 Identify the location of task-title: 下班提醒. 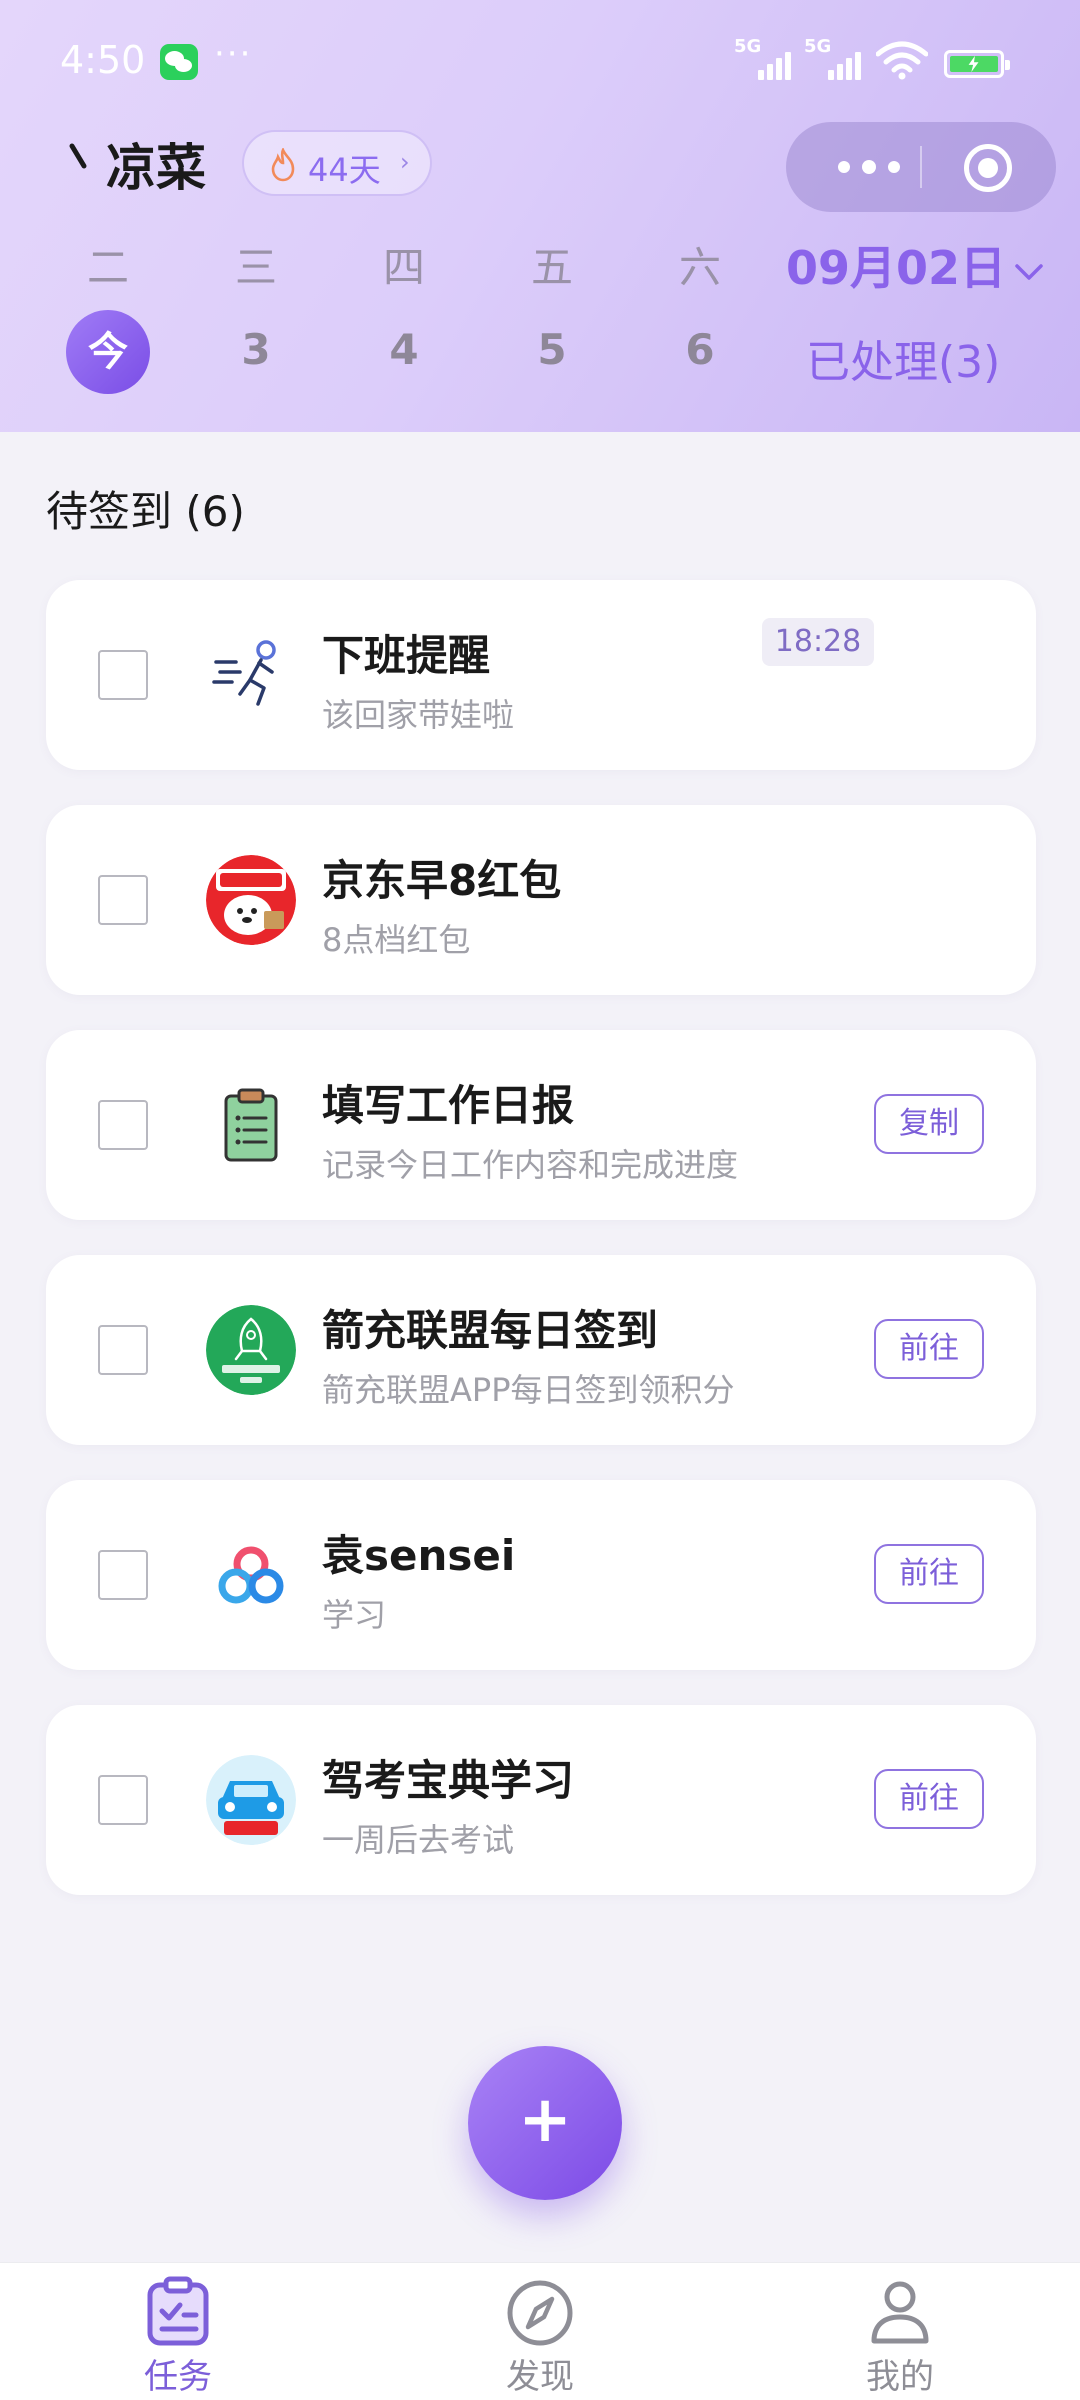
(406, 655).